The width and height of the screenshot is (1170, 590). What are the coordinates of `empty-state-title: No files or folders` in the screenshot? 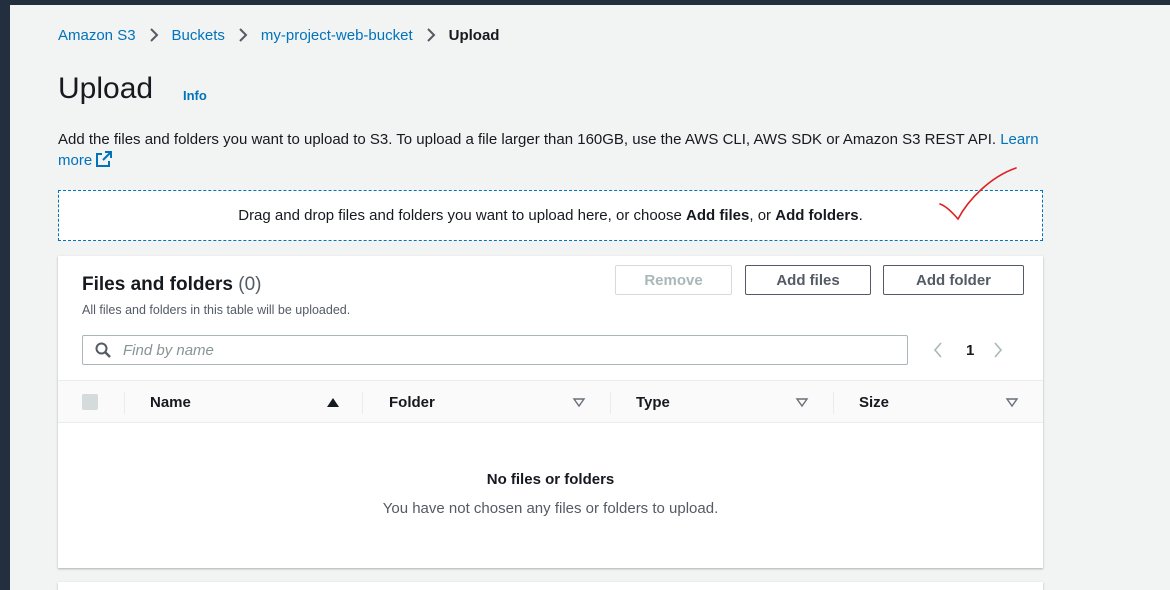 It's located at (550, 479).